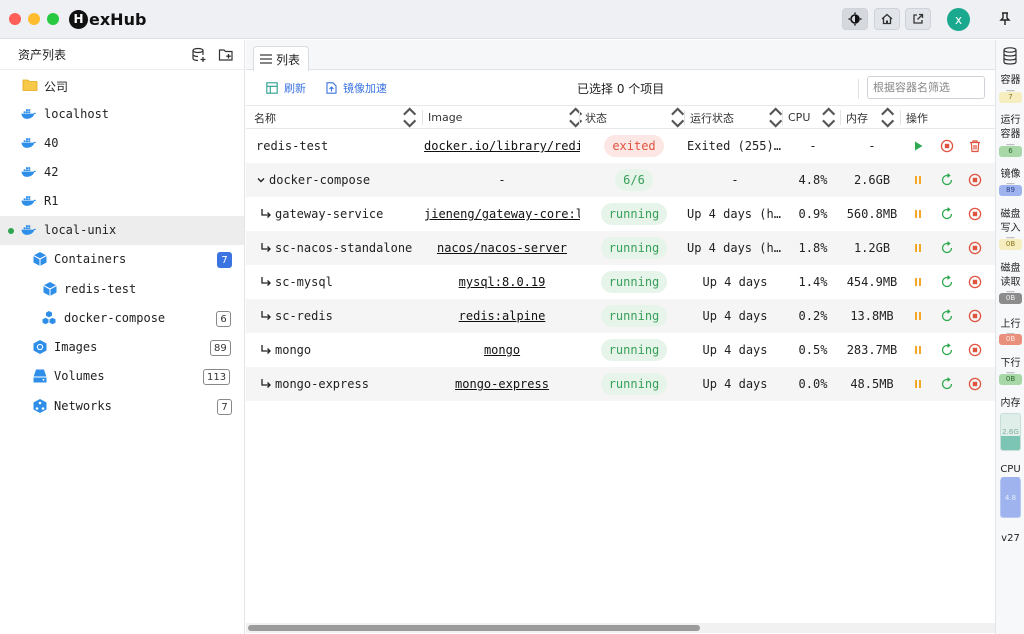 The image size is (1024, 634). Describe the element at coordinates (15, 19) in the screenshot. I see `close-window-button` at that location.